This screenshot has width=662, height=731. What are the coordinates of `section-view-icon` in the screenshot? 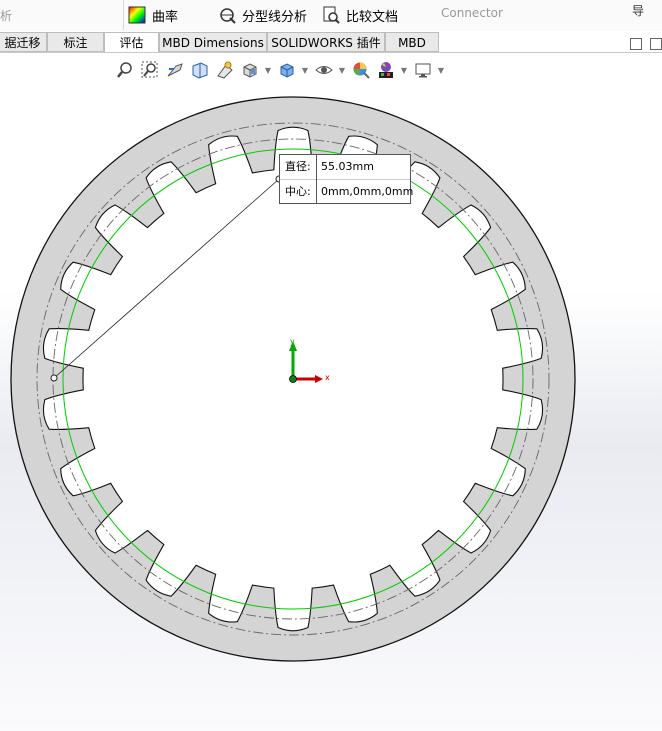 It's located at (200, 70).